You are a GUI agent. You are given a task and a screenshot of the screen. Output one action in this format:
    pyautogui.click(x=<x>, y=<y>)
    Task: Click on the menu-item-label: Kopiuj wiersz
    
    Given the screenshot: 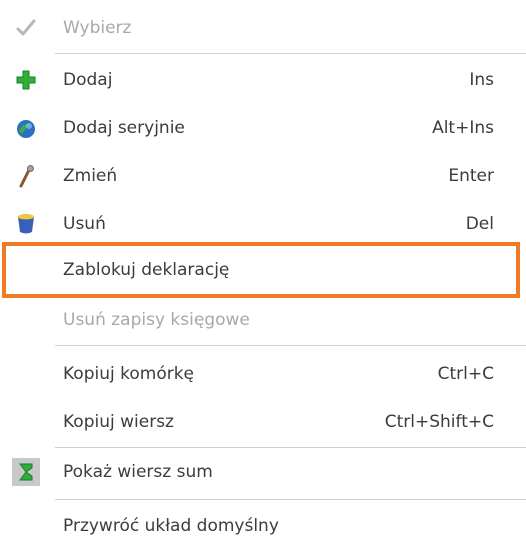 What is the action you would take?
    pyautogui.click(x=118, y=422)
    